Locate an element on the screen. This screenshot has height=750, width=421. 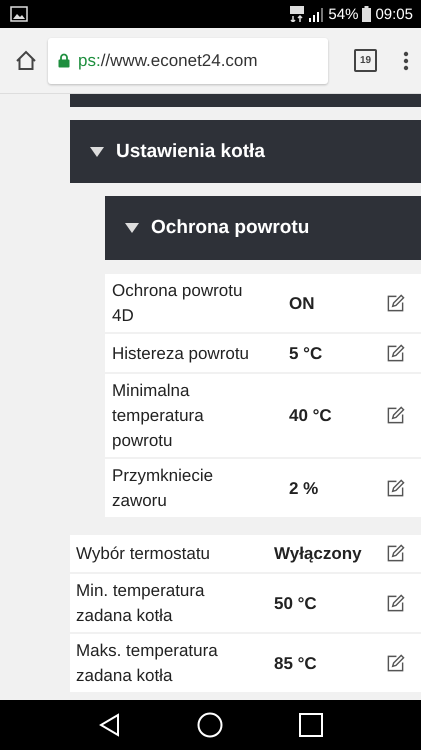
recents-icon is located at coordinates (311, 725).